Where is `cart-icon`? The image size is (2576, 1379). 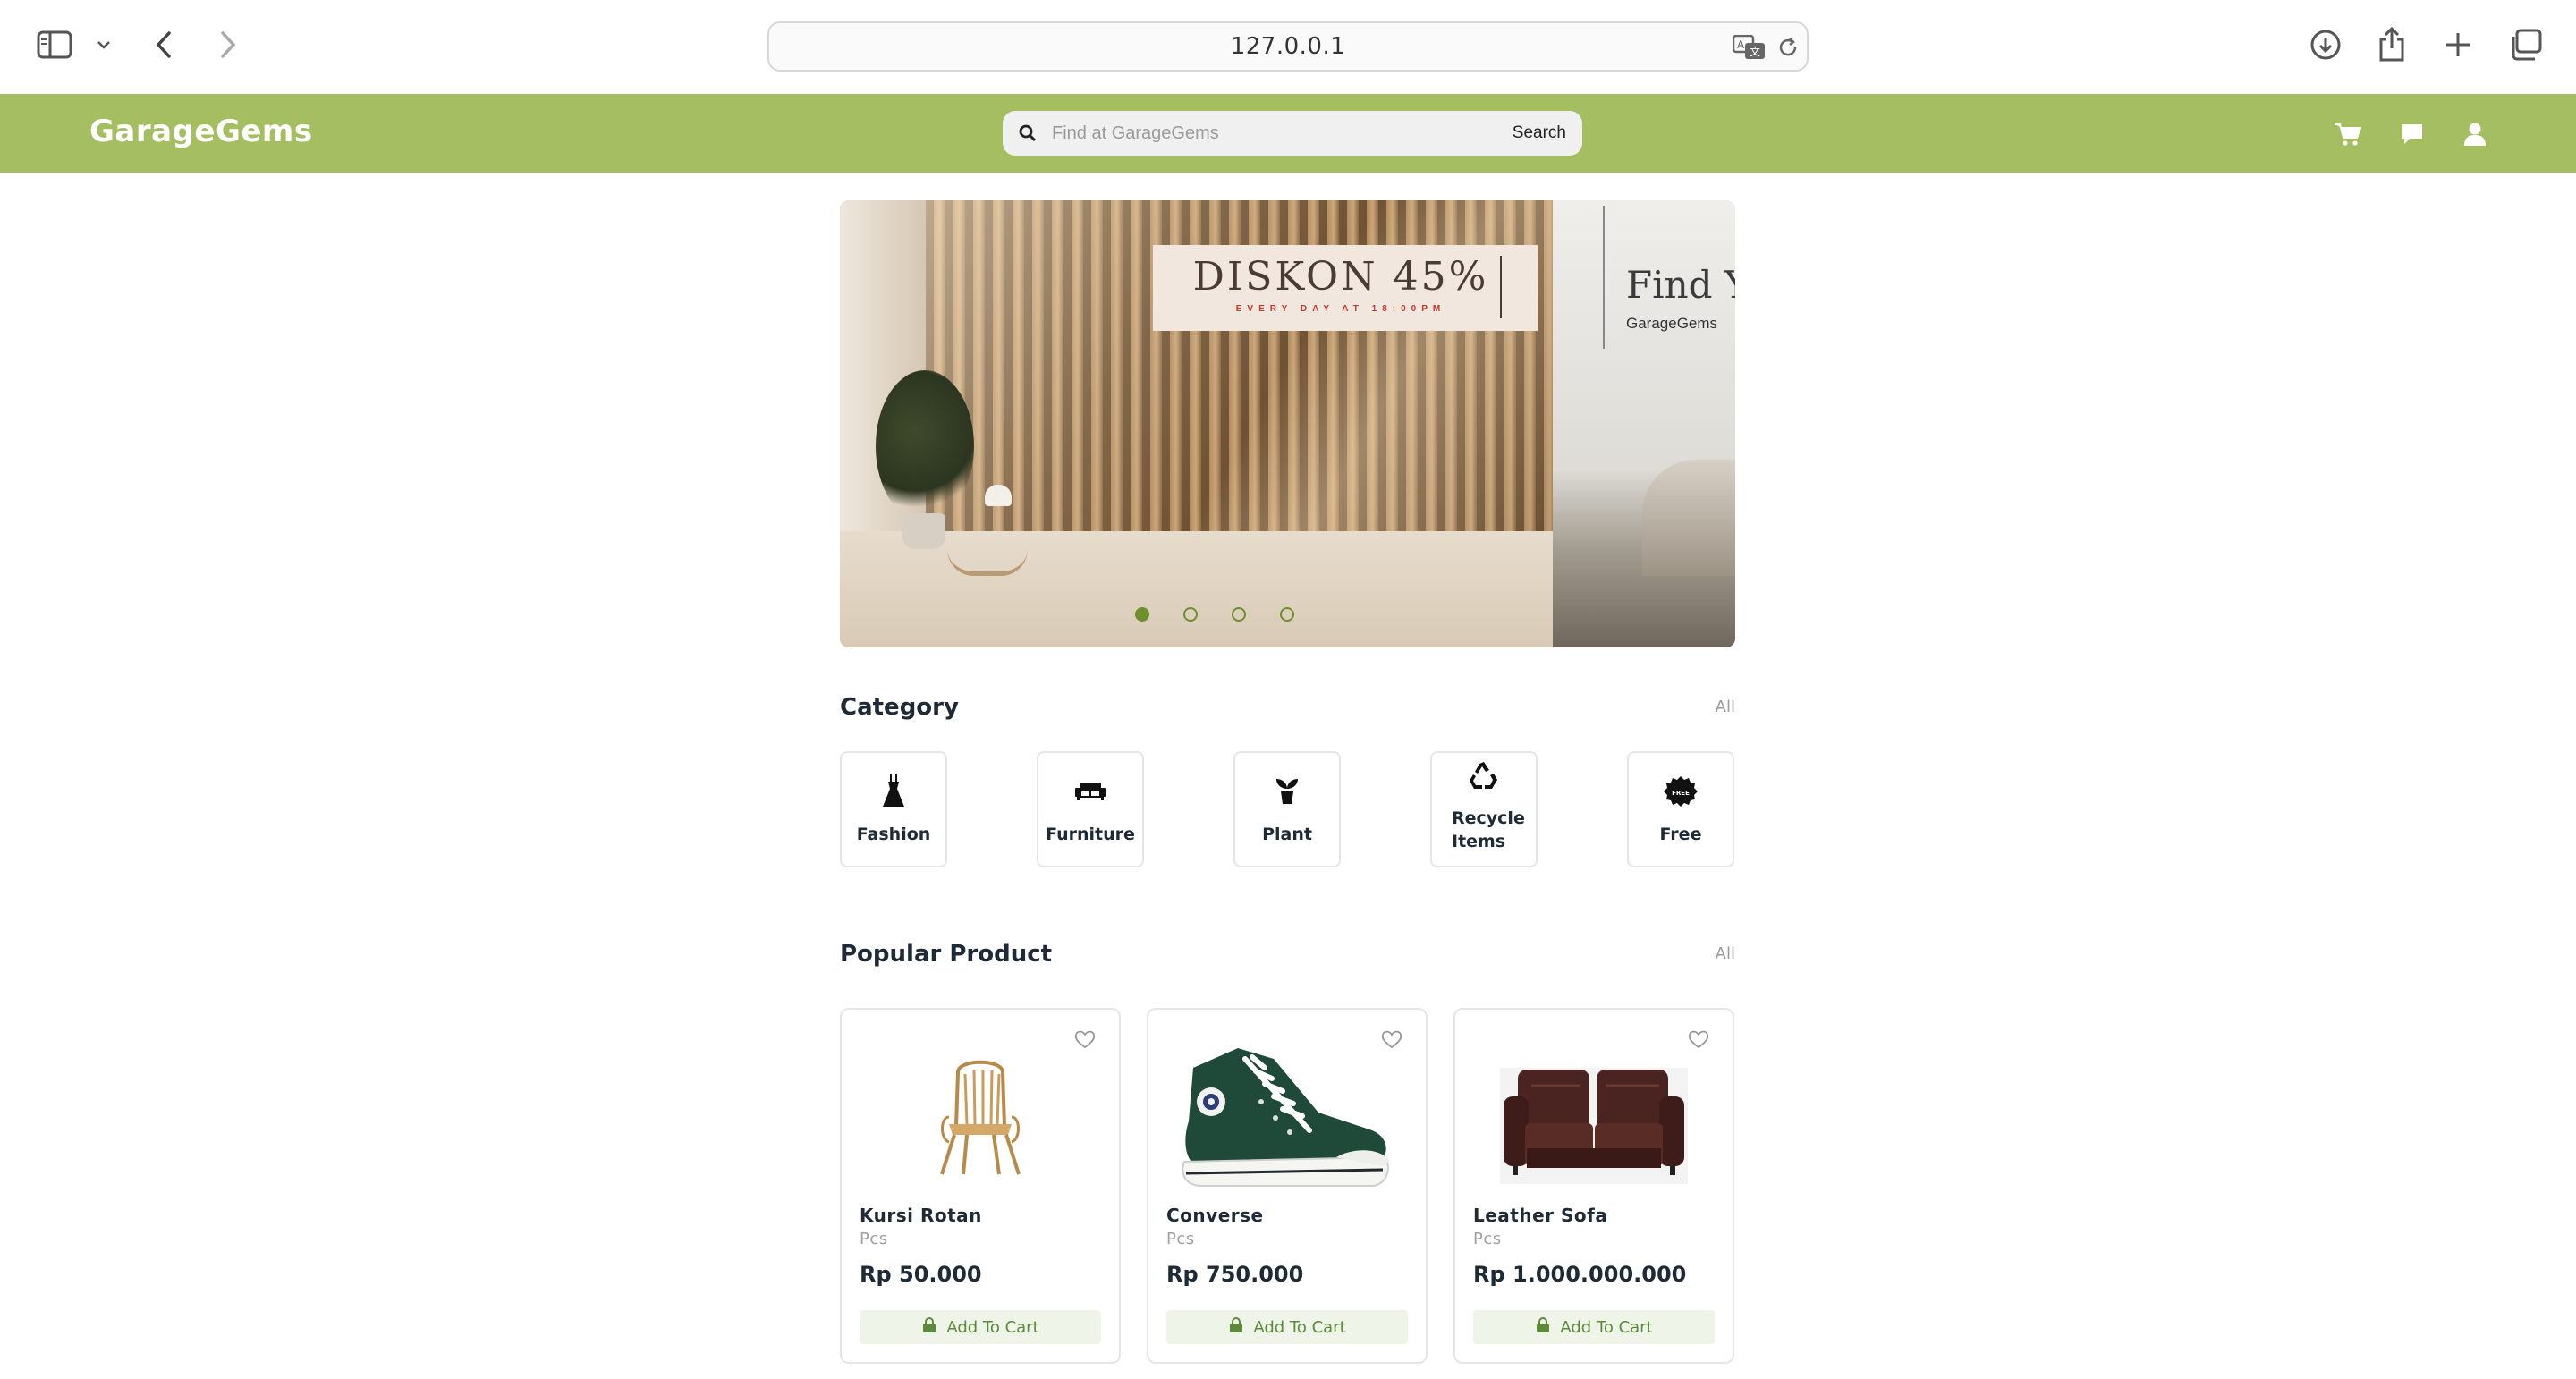 cart-icon is located at coordinates (2348, 134).